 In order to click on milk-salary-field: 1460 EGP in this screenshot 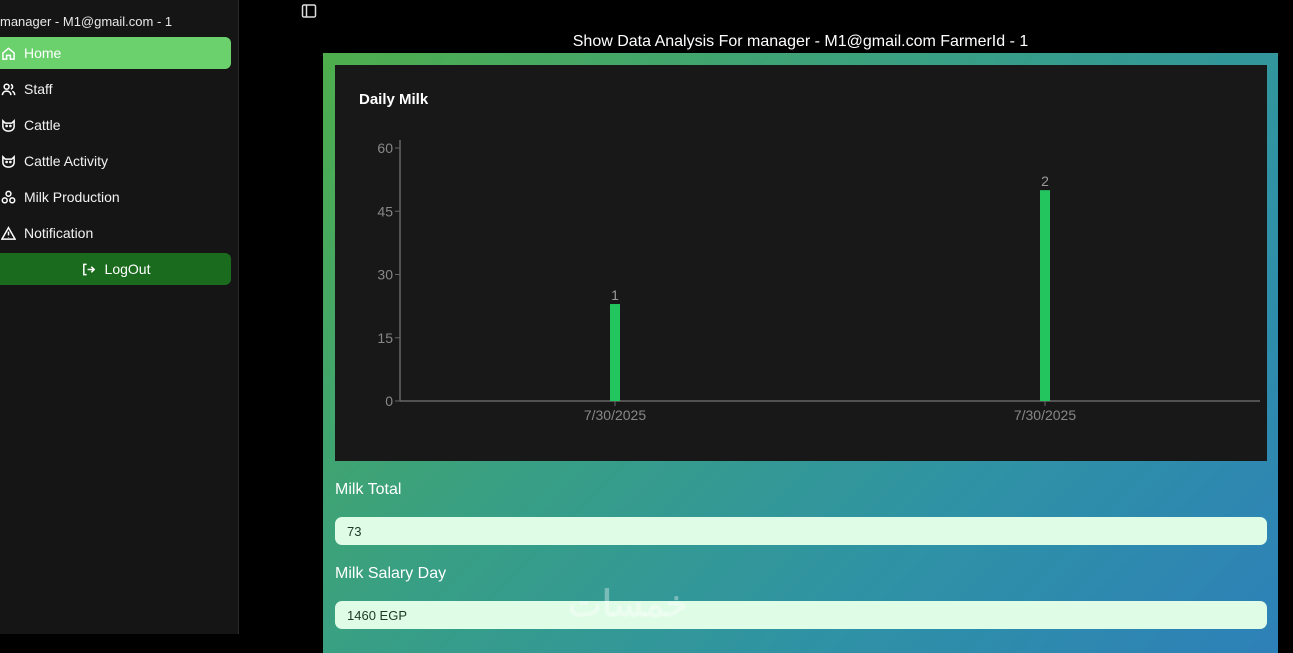, I will do `click(801, 615)`.